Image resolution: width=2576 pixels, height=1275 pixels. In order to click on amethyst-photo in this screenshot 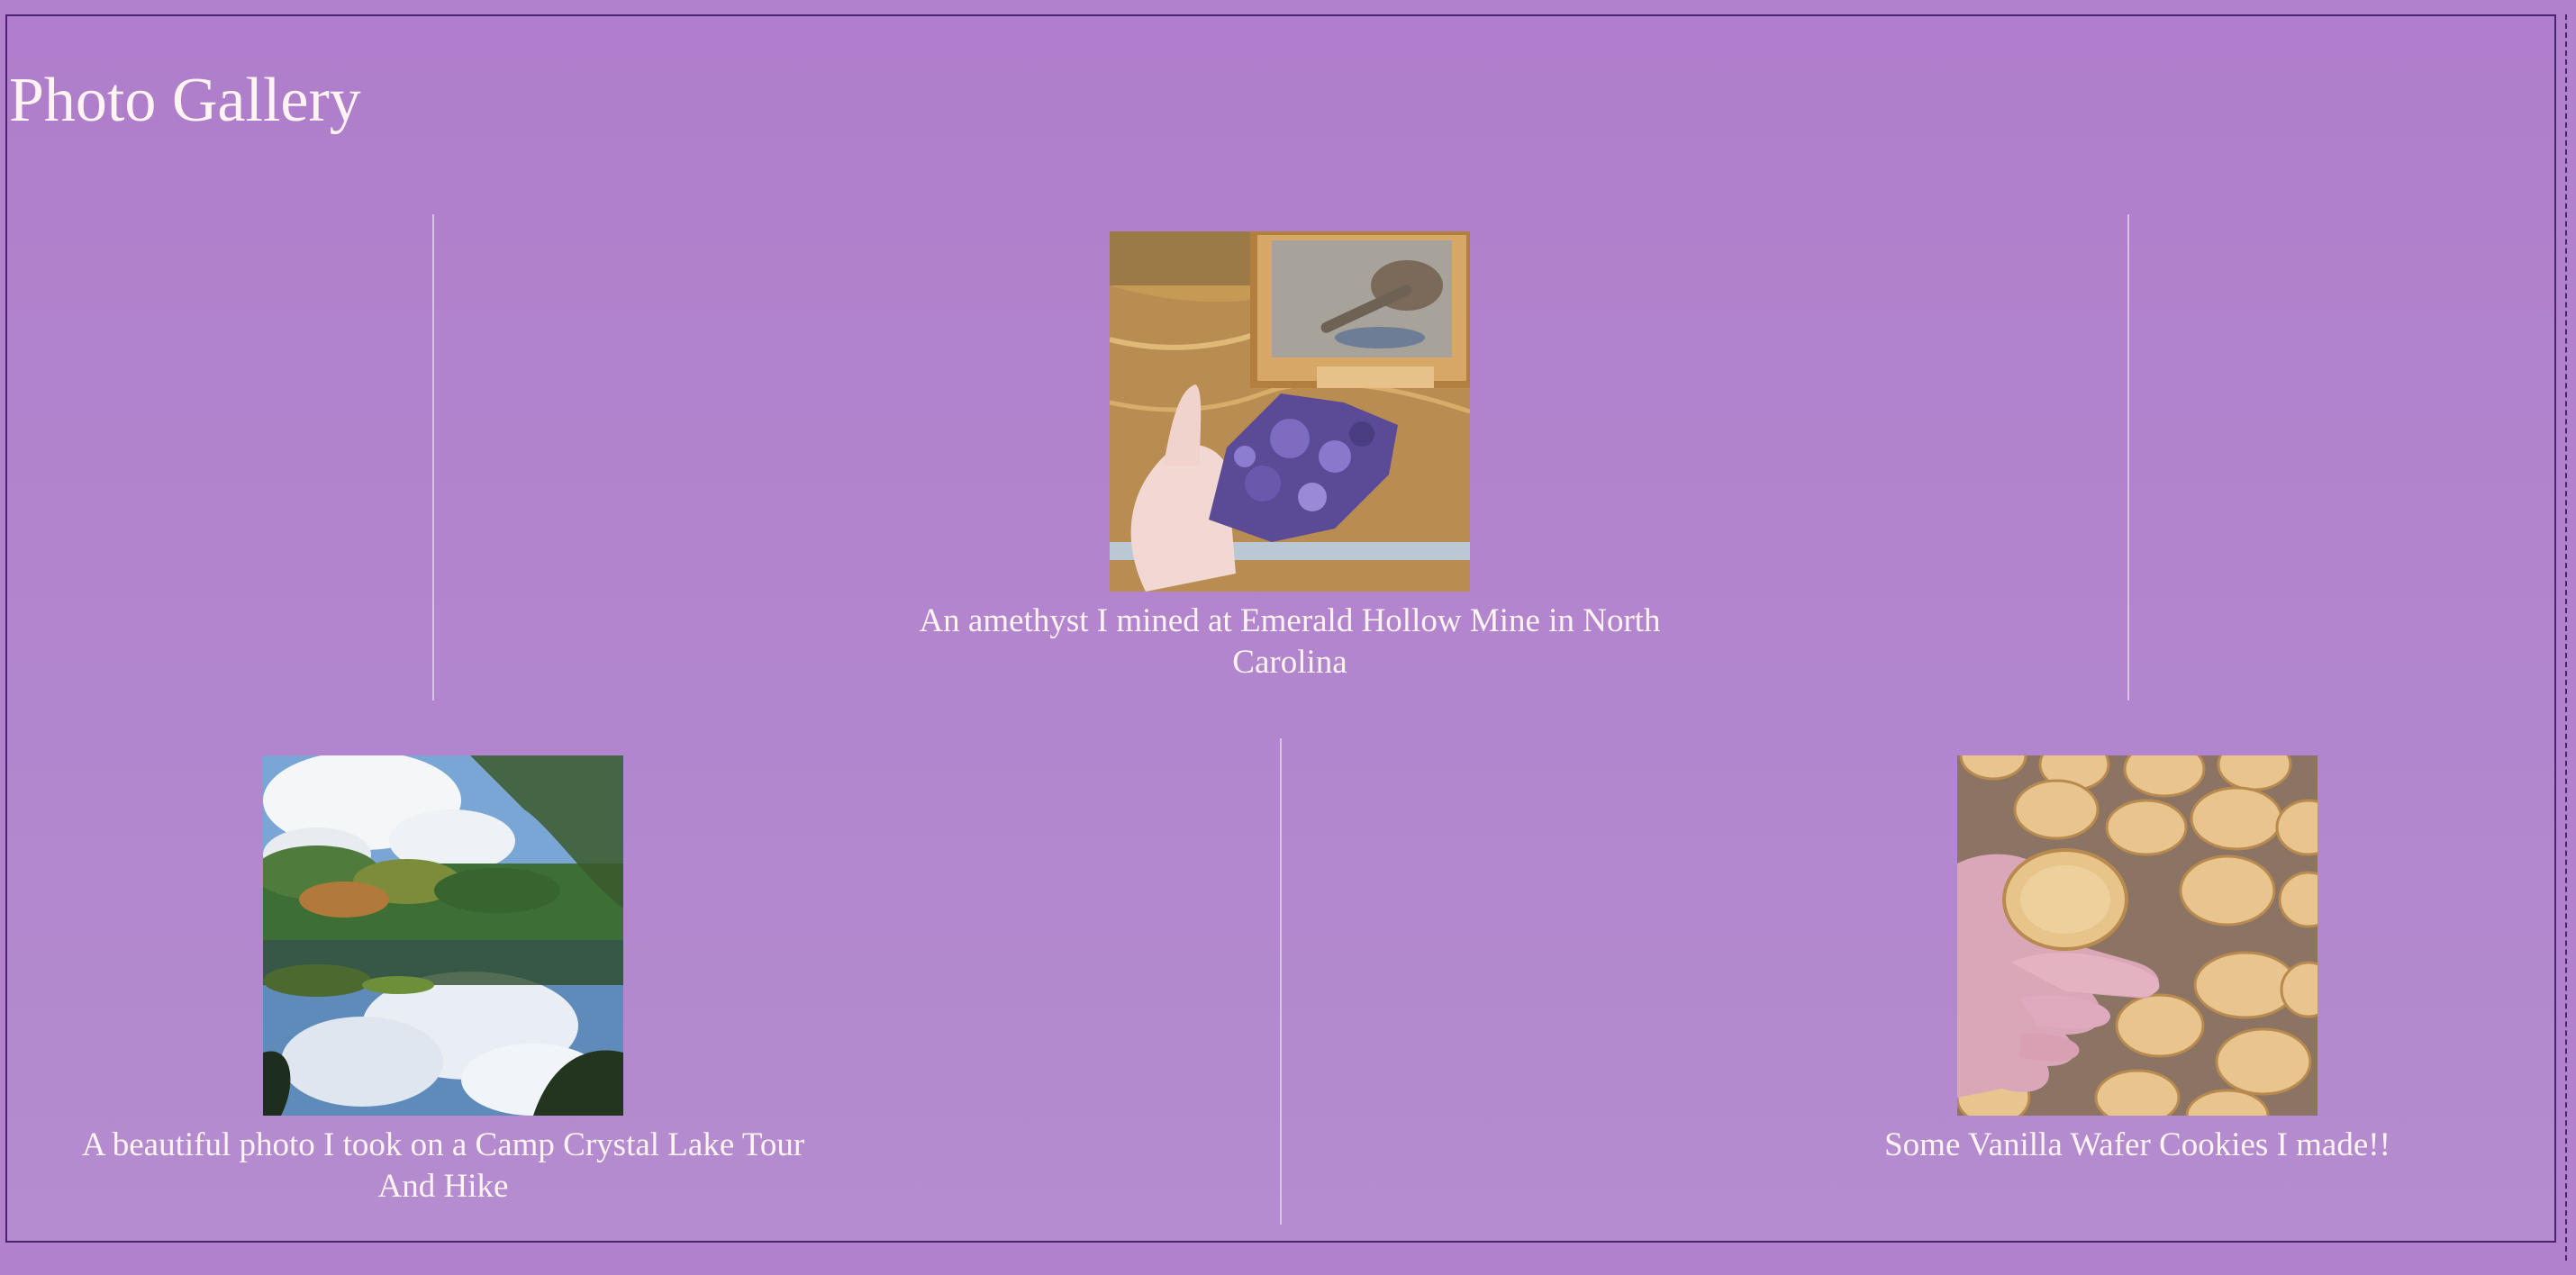, I will do `click(1290, 411)`.